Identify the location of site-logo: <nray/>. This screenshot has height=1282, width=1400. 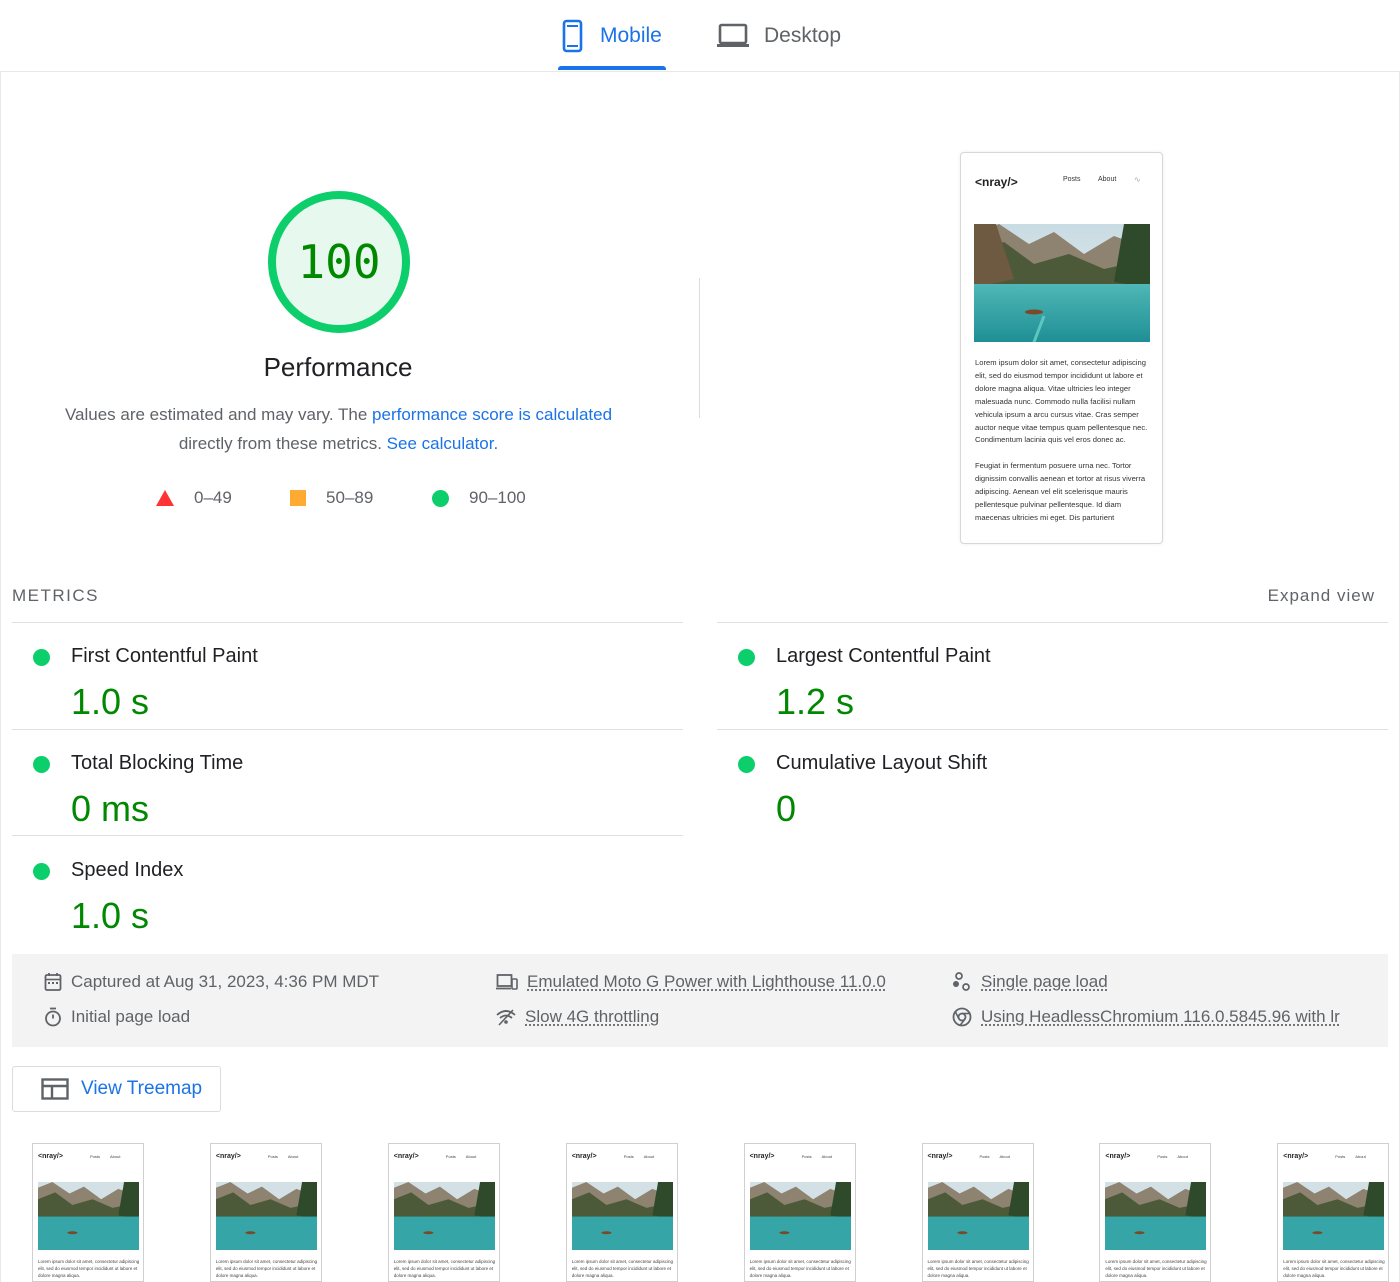
(996, 182).